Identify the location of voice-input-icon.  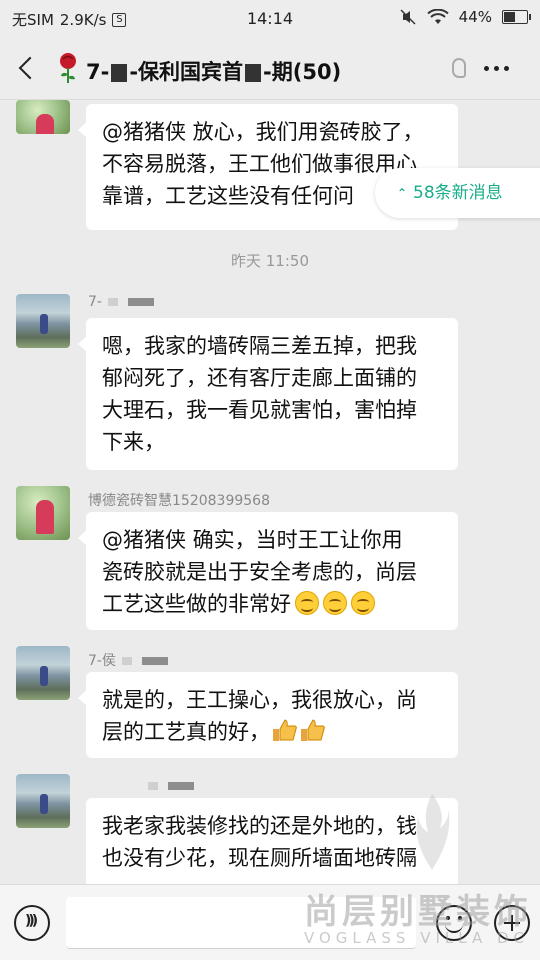
(32, 923).